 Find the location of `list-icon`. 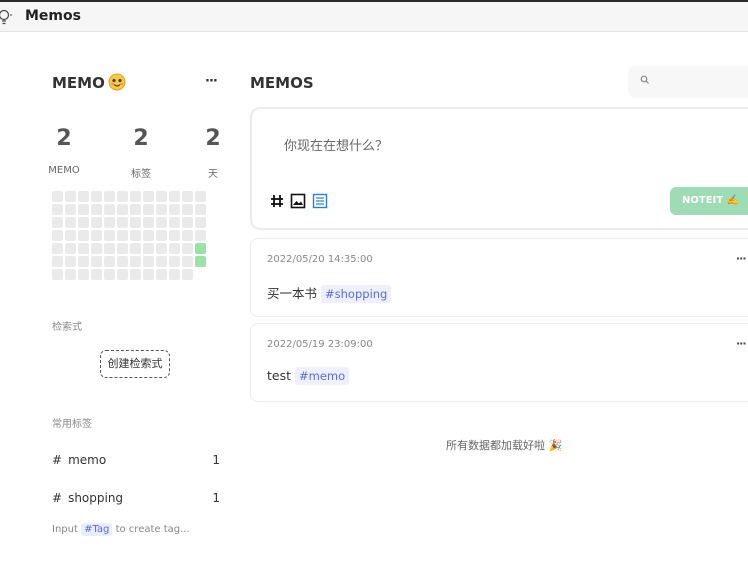

list-icon is located at coordinates (320, 201).